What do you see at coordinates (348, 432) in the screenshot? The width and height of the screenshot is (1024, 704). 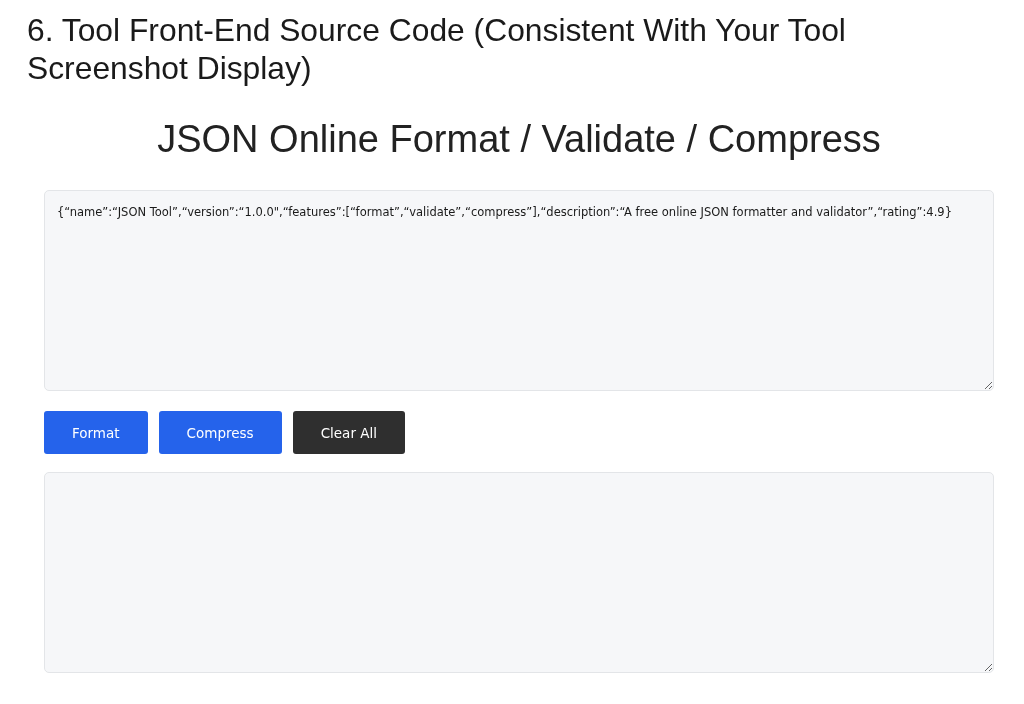 I see `clear-button: Clear All` at bounding box center [348, 432].